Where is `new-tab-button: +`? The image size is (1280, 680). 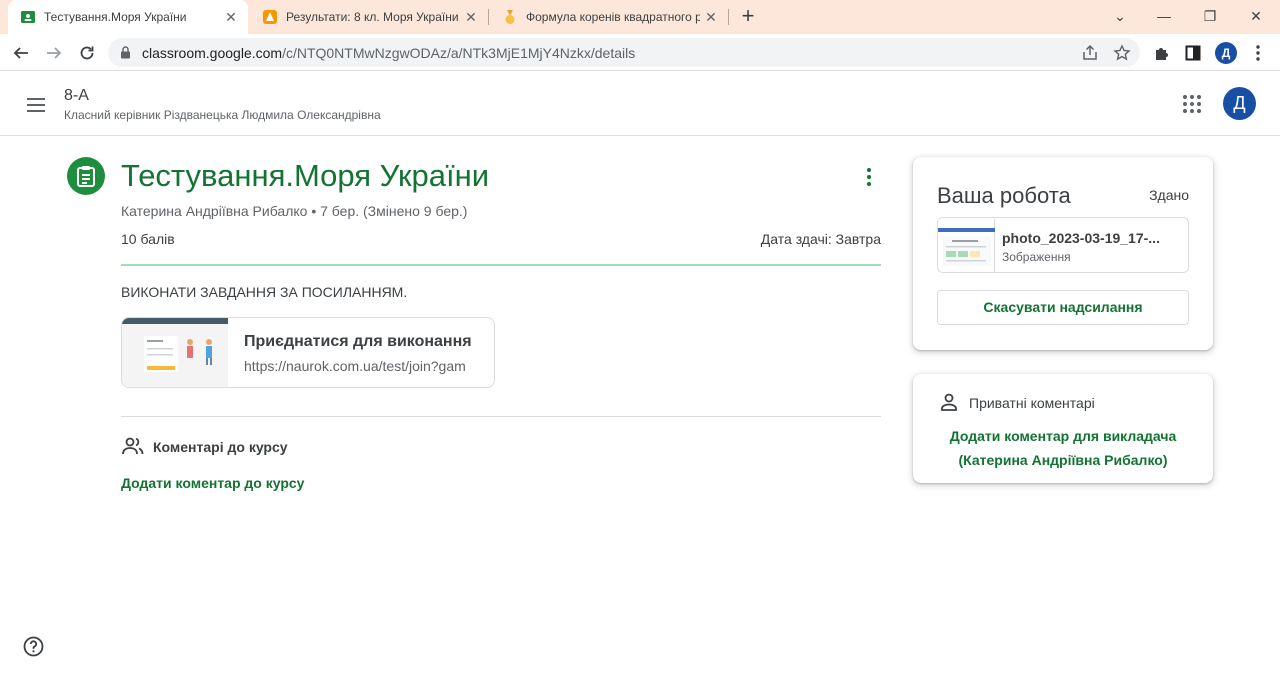
new-tab-button: + is located at coordinates (748, 17).